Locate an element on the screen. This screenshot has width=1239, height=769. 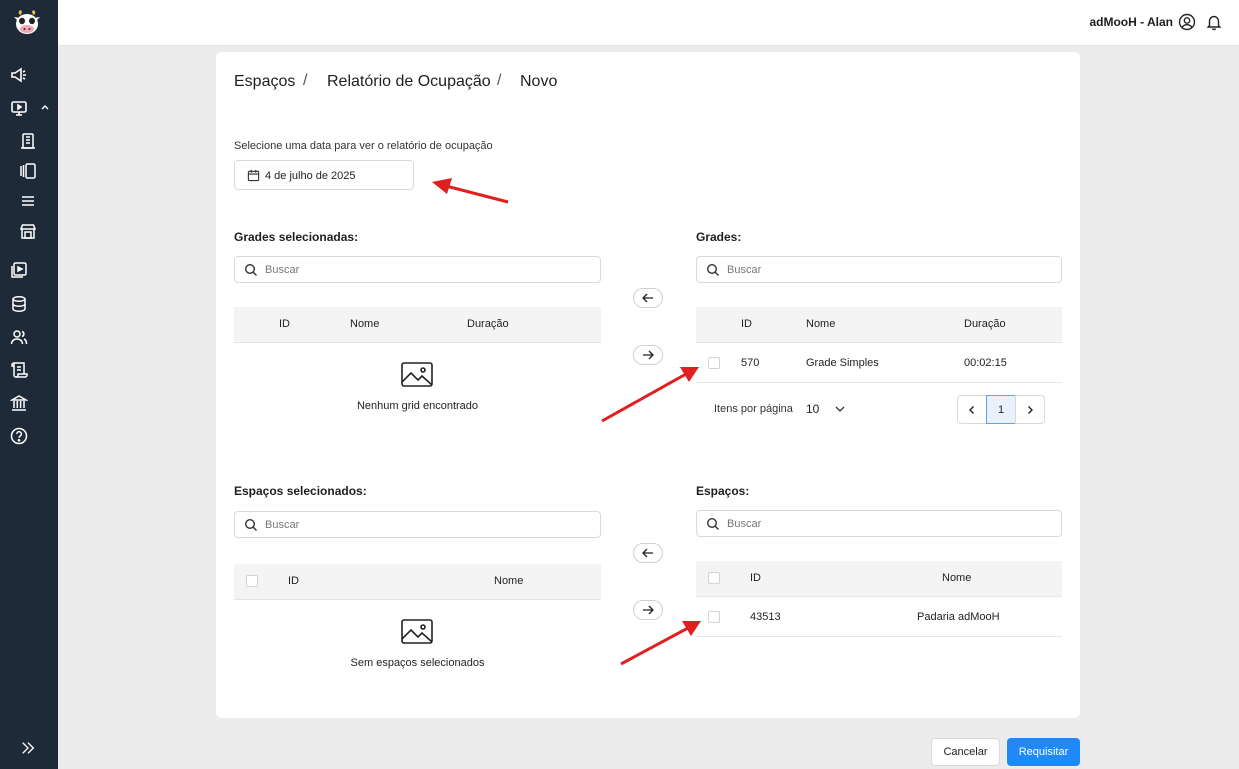
selected-grids-empty-text: Nenhum grid encontrado is located at coordinates (417, 406).